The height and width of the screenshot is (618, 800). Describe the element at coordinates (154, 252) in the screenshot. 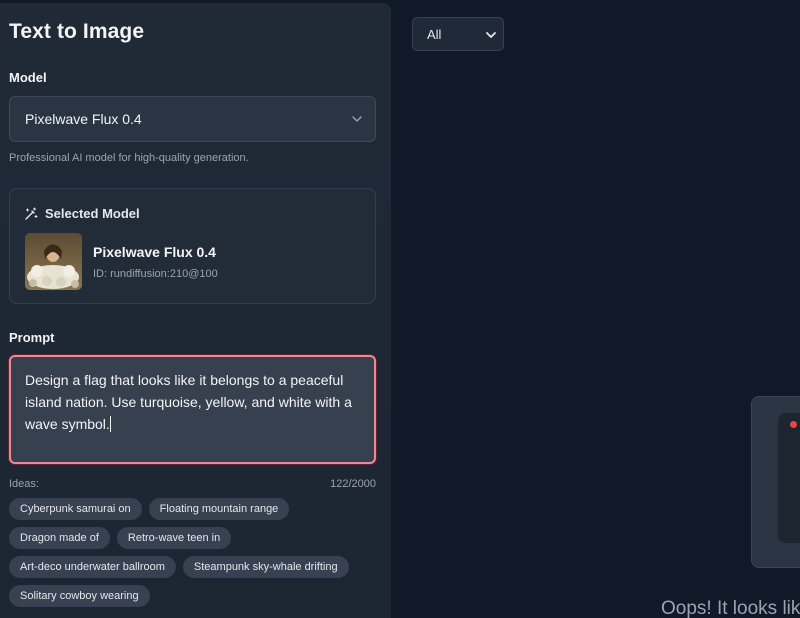

I see `selected-model-name: Pixelwave Flux 0.4` at that location.